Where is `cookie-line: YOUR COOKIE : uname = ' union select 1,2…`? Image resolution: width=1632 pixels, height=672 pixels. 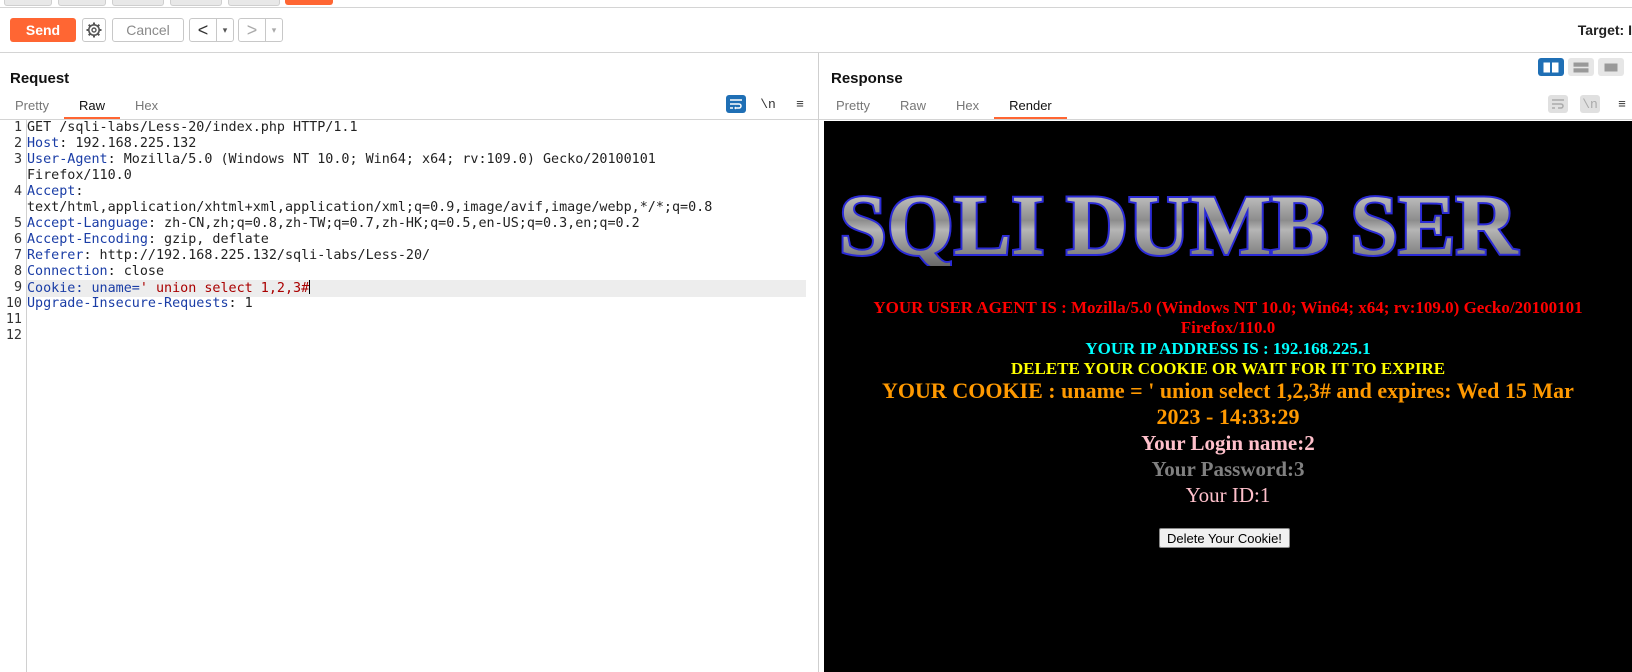
cookie-line: YOUR COOKIE : uname = ' union select 1,2… is located at coordinates (1228, 390).